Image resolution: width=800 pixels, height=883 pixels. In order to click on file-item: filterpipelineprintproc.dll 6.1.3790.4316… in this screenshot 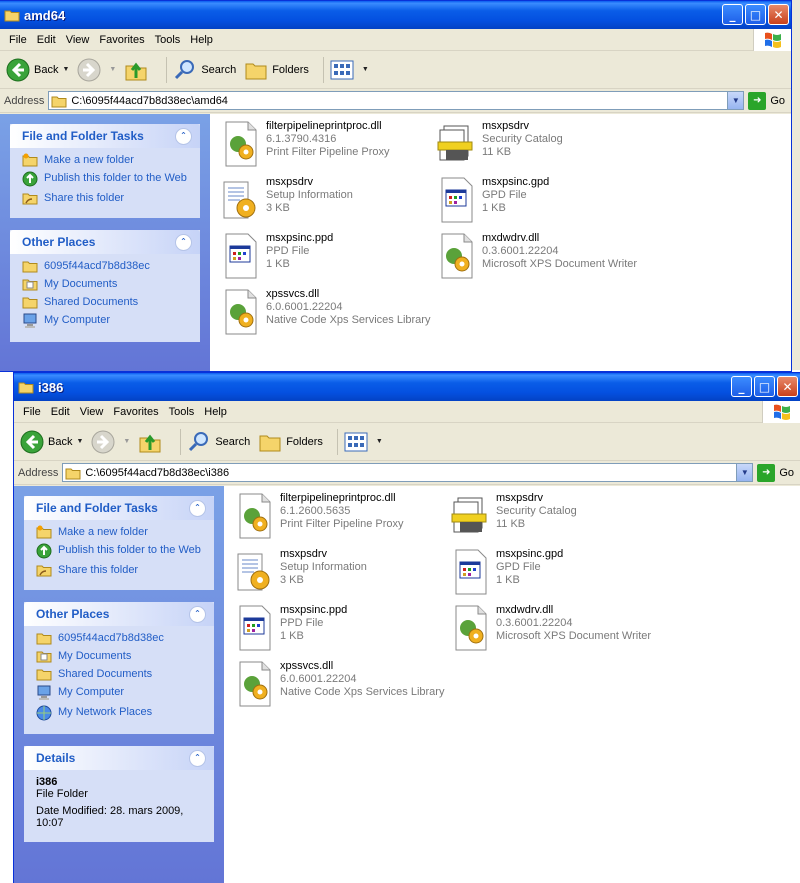, I will do `click(327, 146)`.